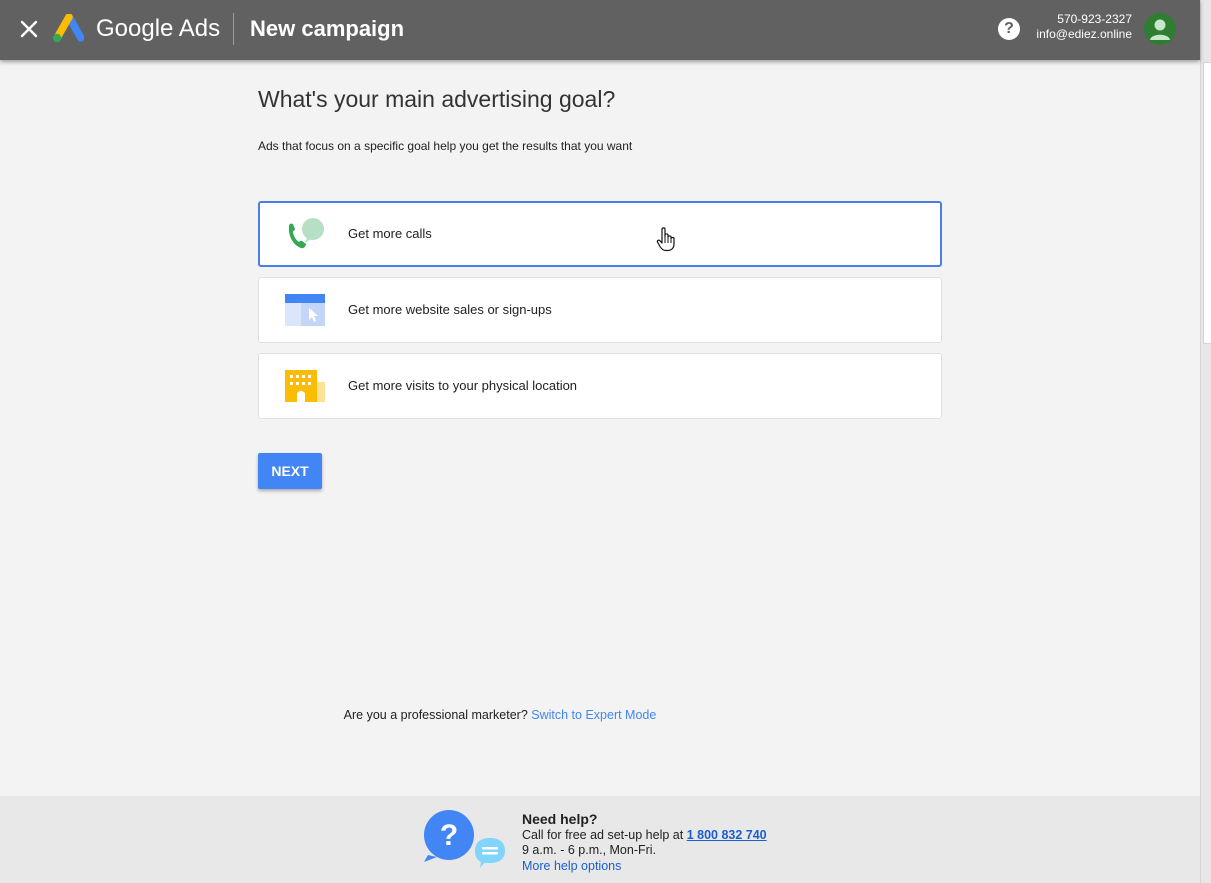 The width and height of the screenshot is (1211, 883). Describe the element at coordinates (600, 310) in the screenshot. I see `goal-option-website: Get more website sales or sign-ups` at that location.